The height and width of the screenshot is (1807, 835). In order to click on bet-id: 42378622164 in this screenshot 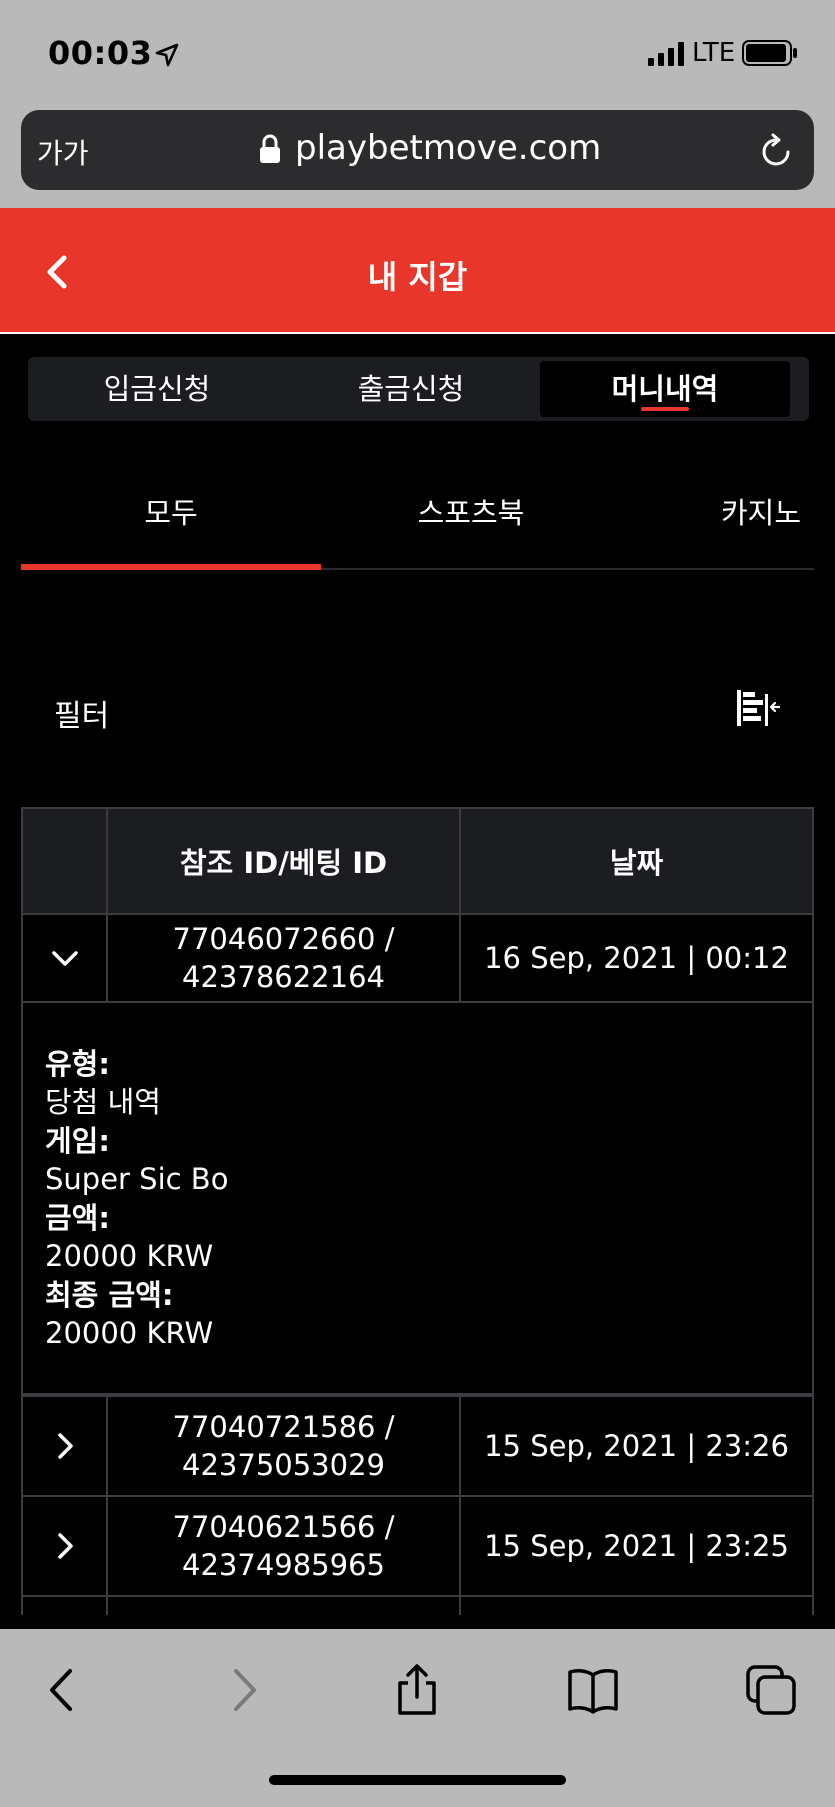, I will do `click(283, 977)`.